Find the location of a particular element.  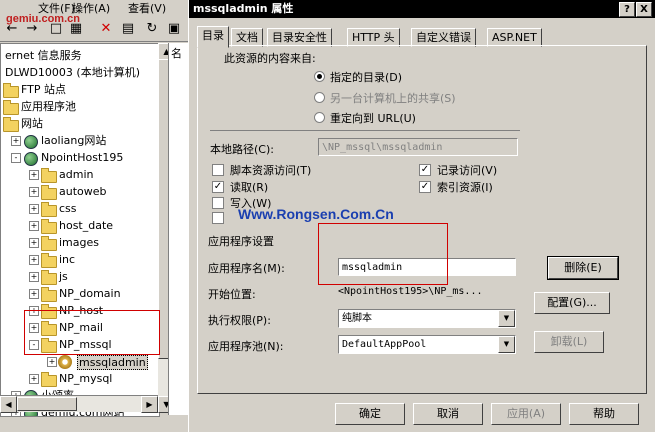

radio-redirect-url is located at coordinates (319, 117).